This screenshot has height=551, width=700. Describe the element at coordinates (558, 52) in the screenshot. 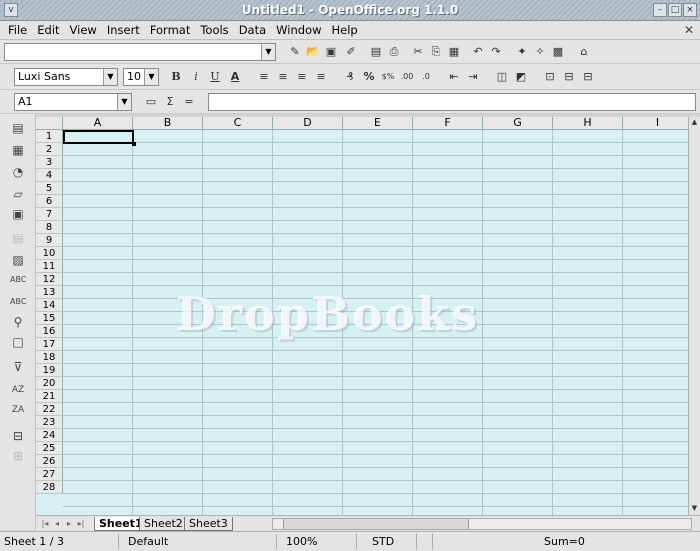

I see `gallery-icon: ▩` at that location.